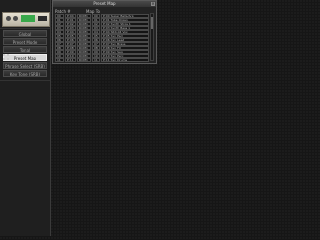 This screenshot has width=320, height=240. I want to click on sidebar-item-label: Global, so click(25, 34).